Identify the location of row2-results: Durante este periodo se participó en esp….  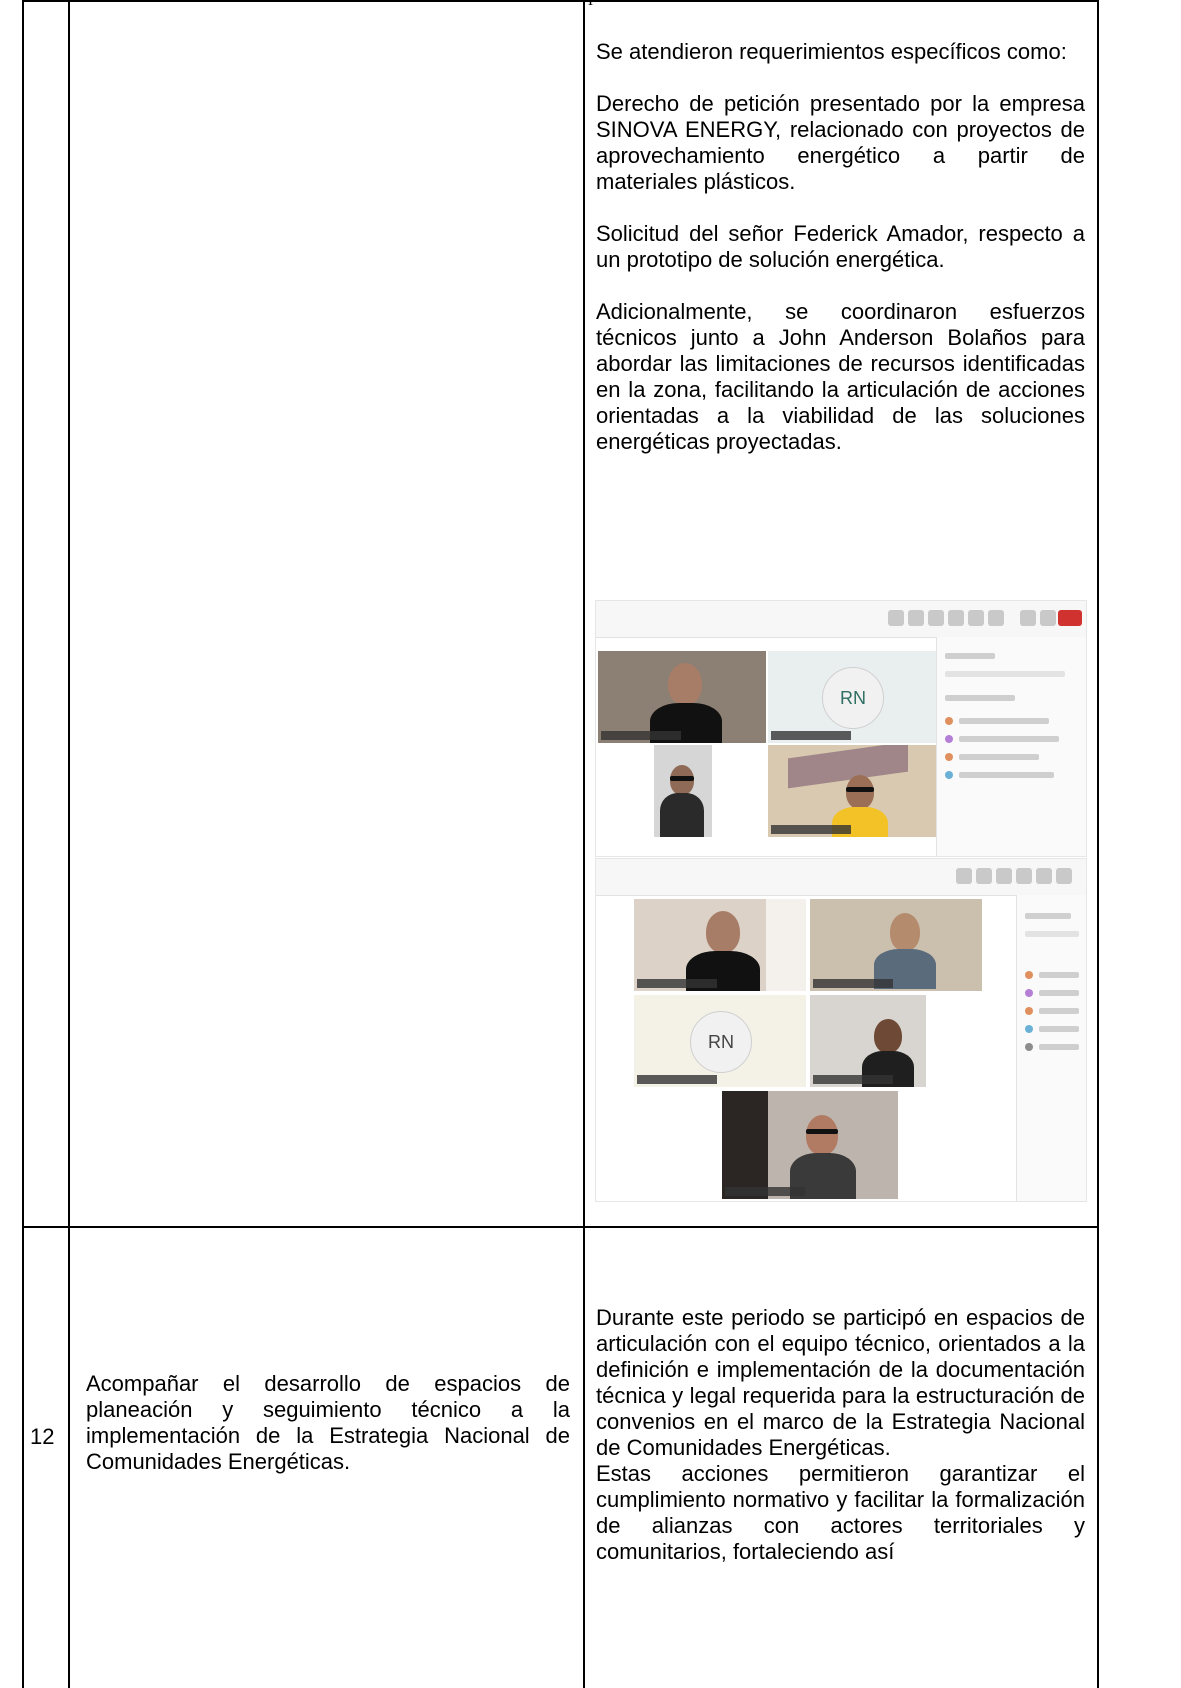
(840, 1435).